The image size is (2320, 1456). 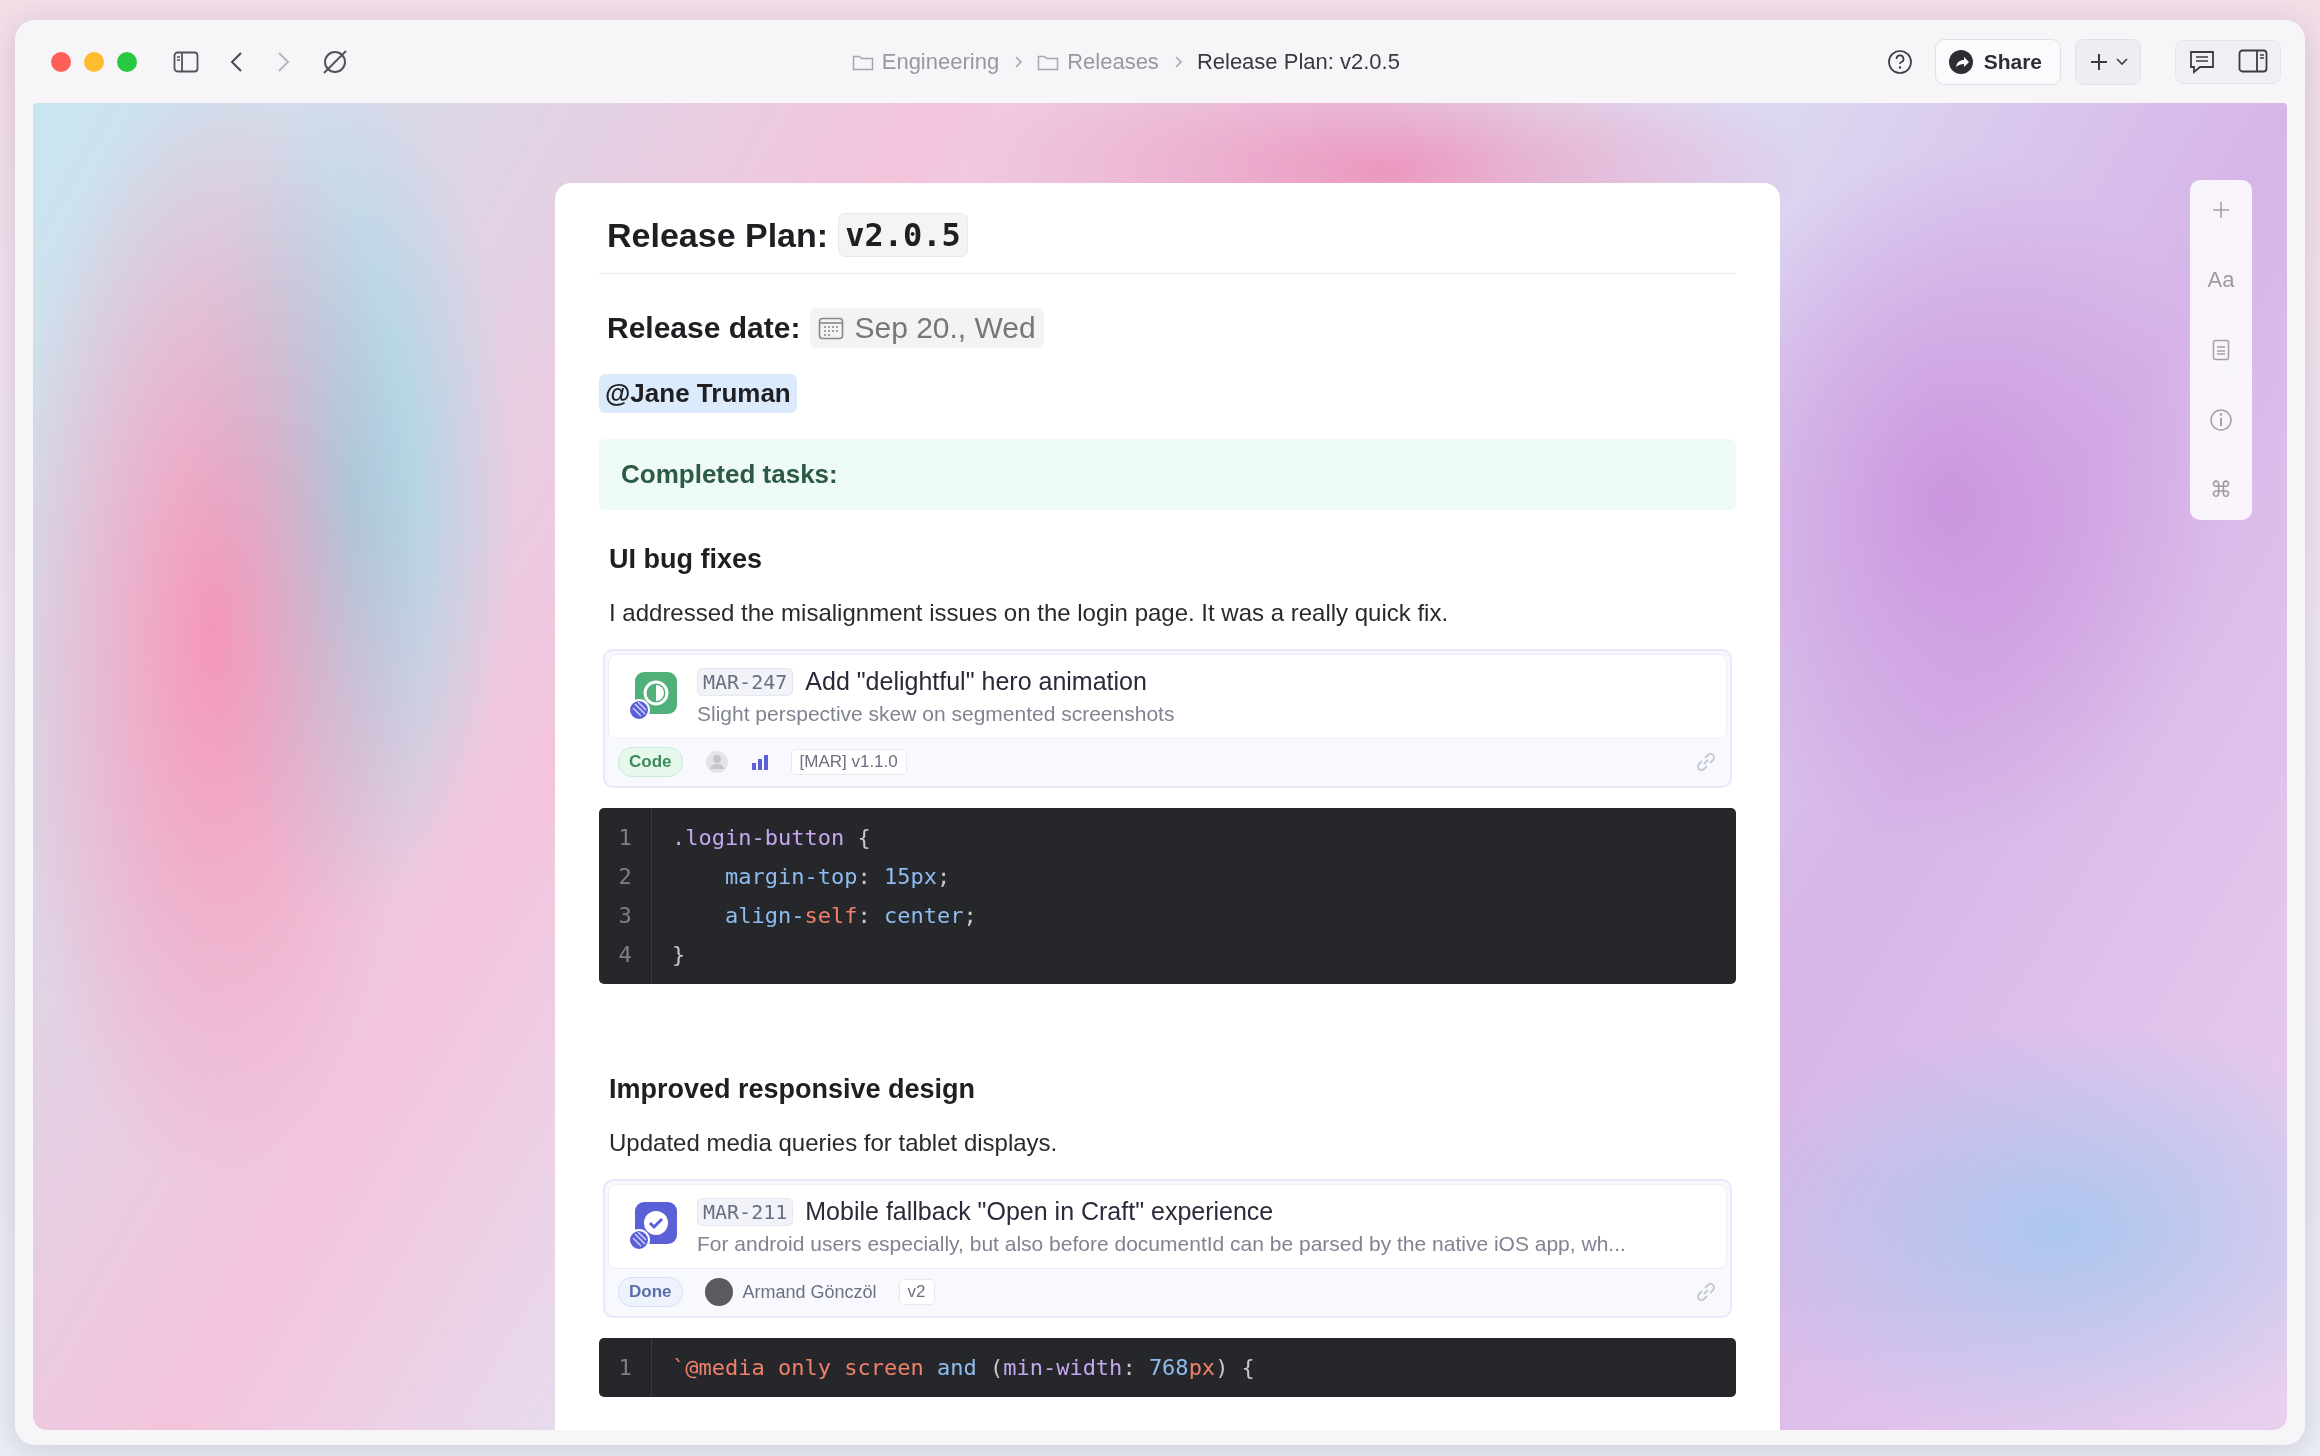 What do you see at coordinates (833, 1143) in the screenshot?
I see `paragraph: Updated media queries for tablet displays.` at bounding box center [833, 1143].